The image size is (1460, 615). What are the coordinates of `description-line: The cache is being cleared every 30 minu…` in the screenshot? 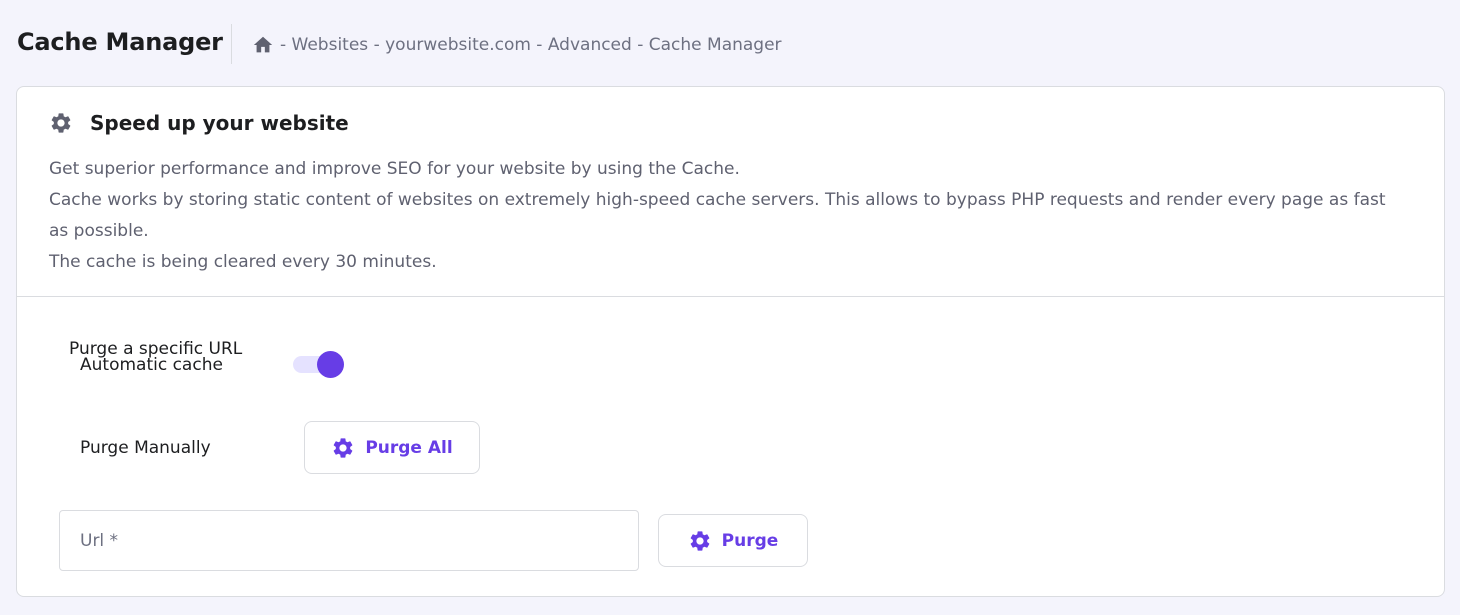 It's located at (243, 262).